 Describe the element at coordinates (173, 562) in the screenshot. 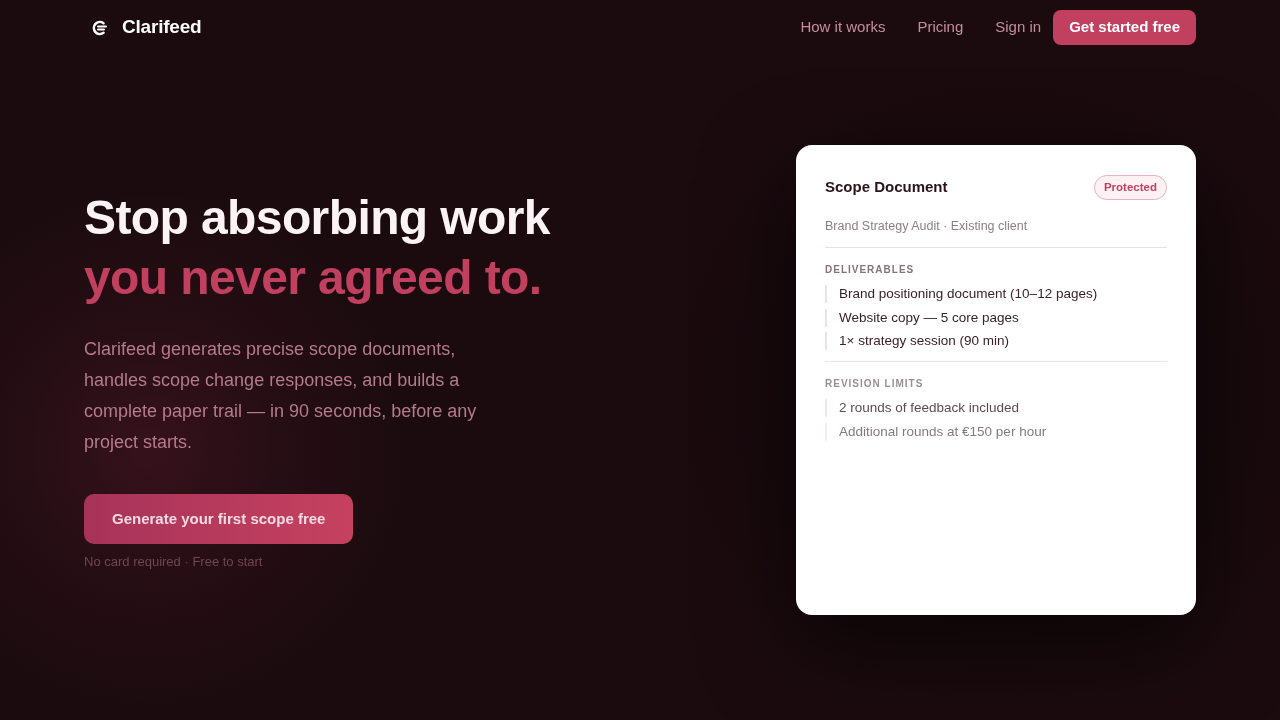

I see `hero-note: No card required · Free to start` at that location.